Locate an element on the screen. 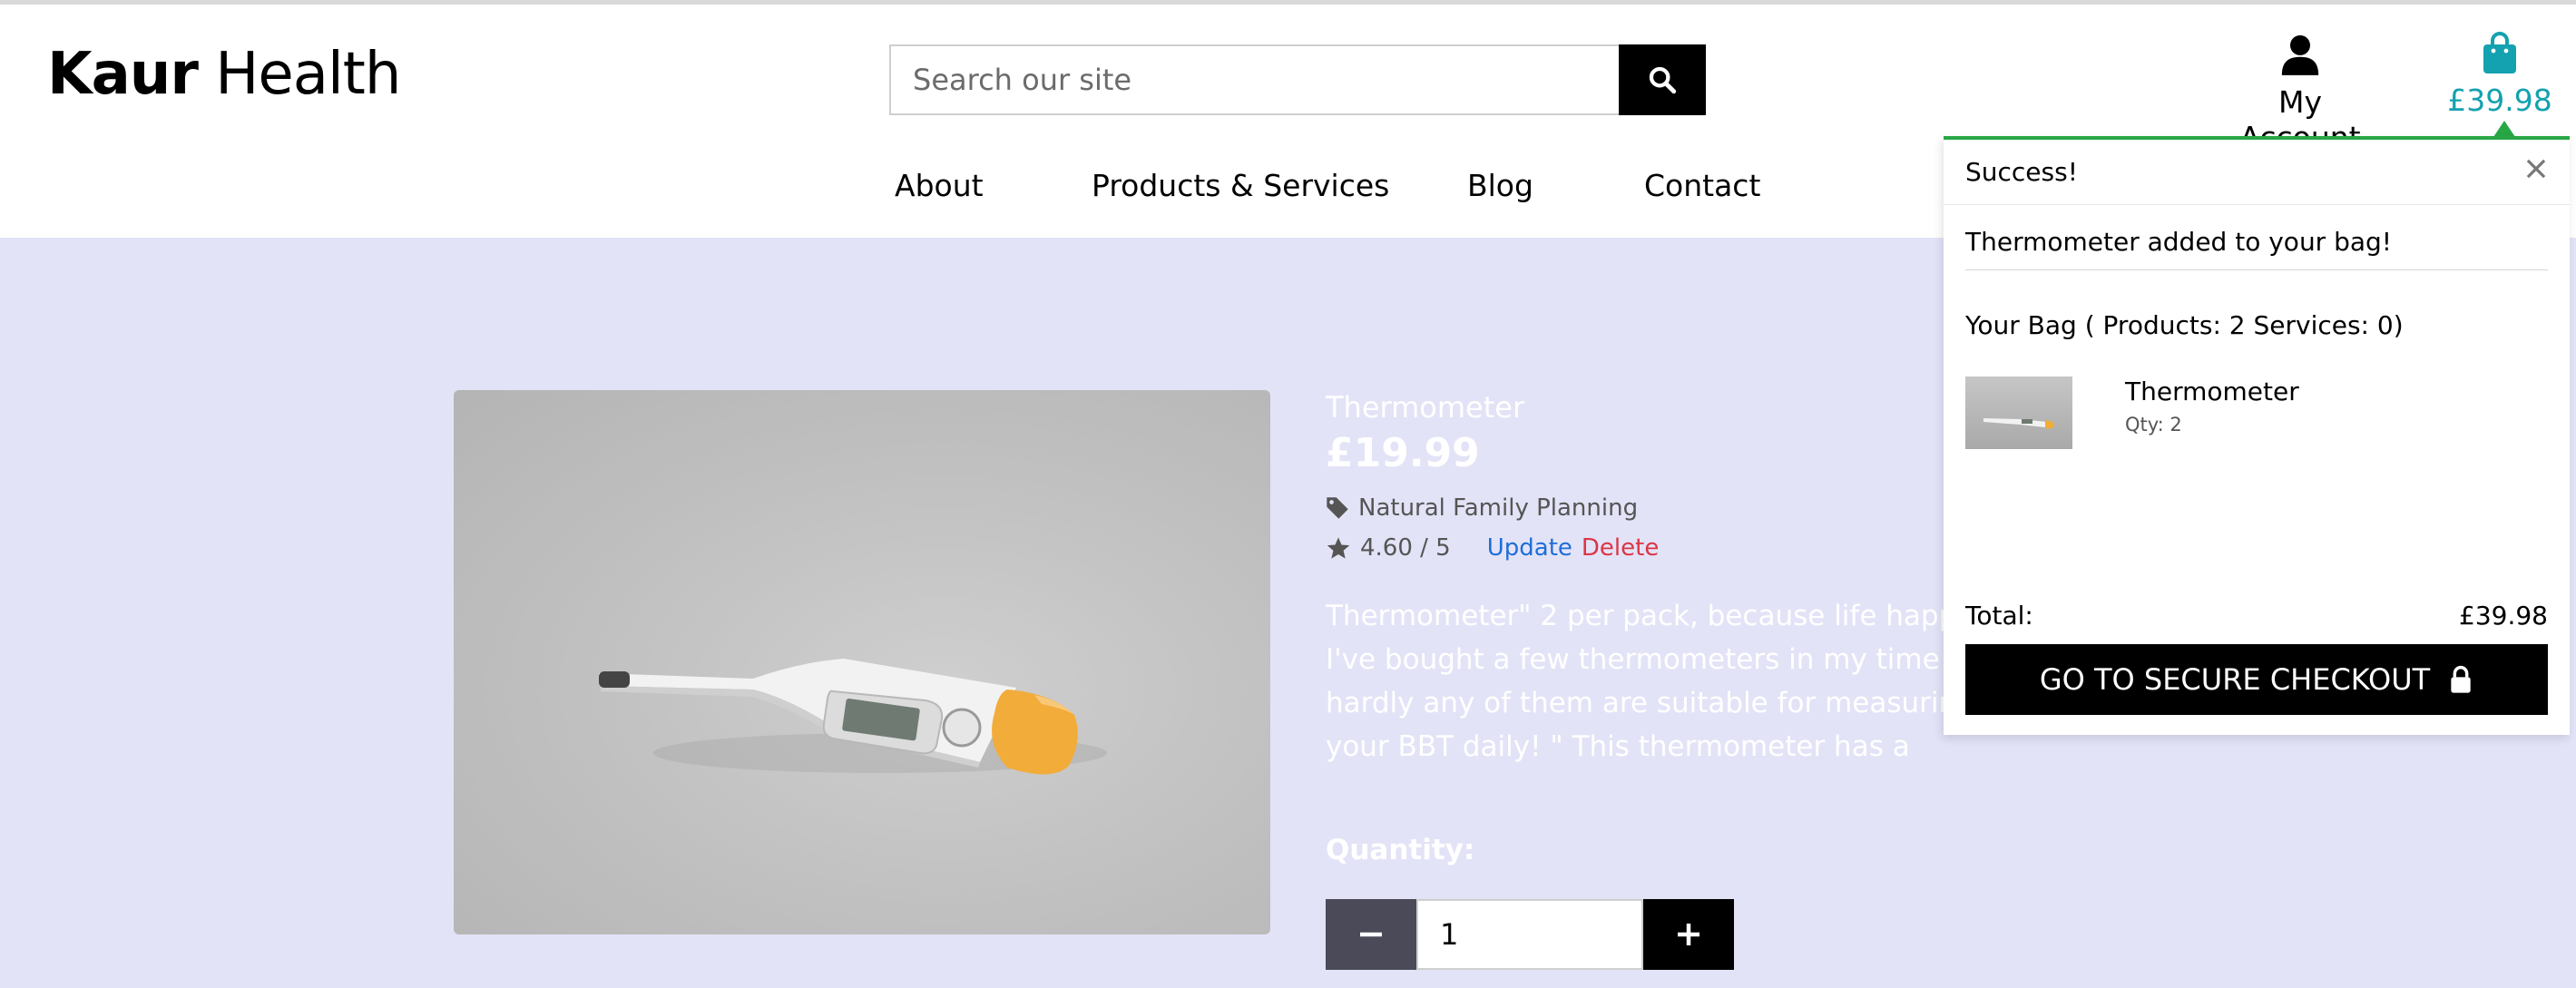 The height and width of the screenshot is (988, 2576). increment-button is located at coordinates (1688, 934).